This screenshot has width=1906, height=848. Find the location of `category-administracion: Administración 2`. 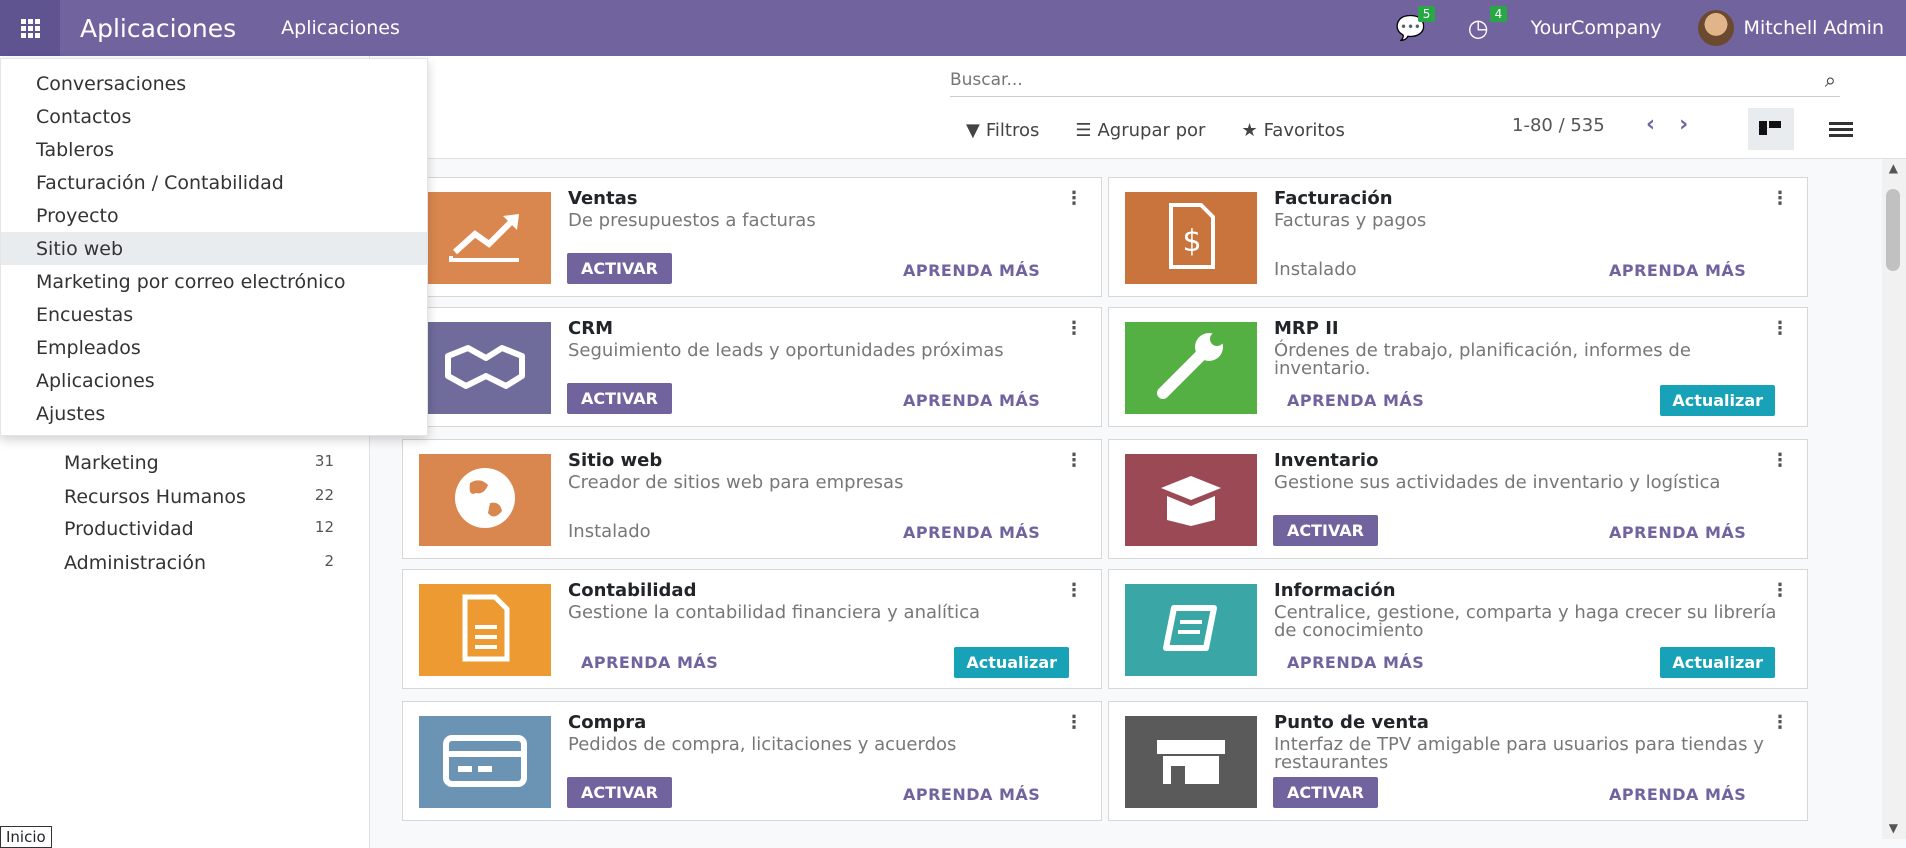

category-administracion: Administración 2 is located at coordinates (199, 563).